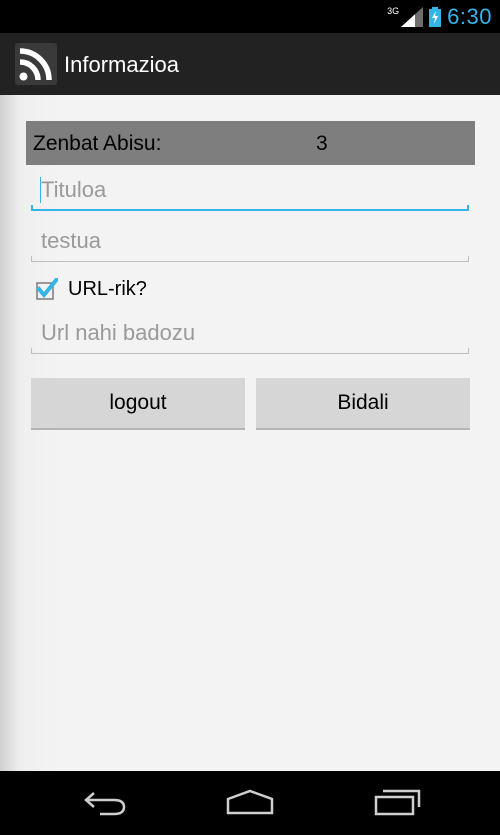 This screenshot has height=835, width=500. What do you see at coordinates (97, 143) in the screenshot?
I see `count-label: Zenbat Abisu:` at bounding box center [97, 143].